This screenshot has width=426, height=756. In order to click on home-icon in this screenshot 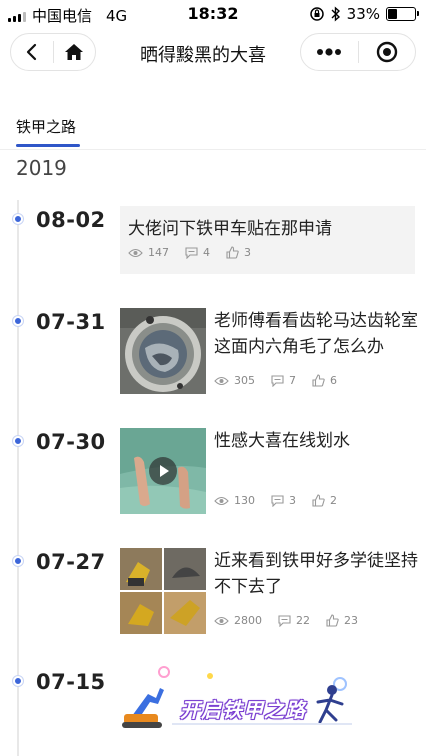, I will do `click(74, 52)`.